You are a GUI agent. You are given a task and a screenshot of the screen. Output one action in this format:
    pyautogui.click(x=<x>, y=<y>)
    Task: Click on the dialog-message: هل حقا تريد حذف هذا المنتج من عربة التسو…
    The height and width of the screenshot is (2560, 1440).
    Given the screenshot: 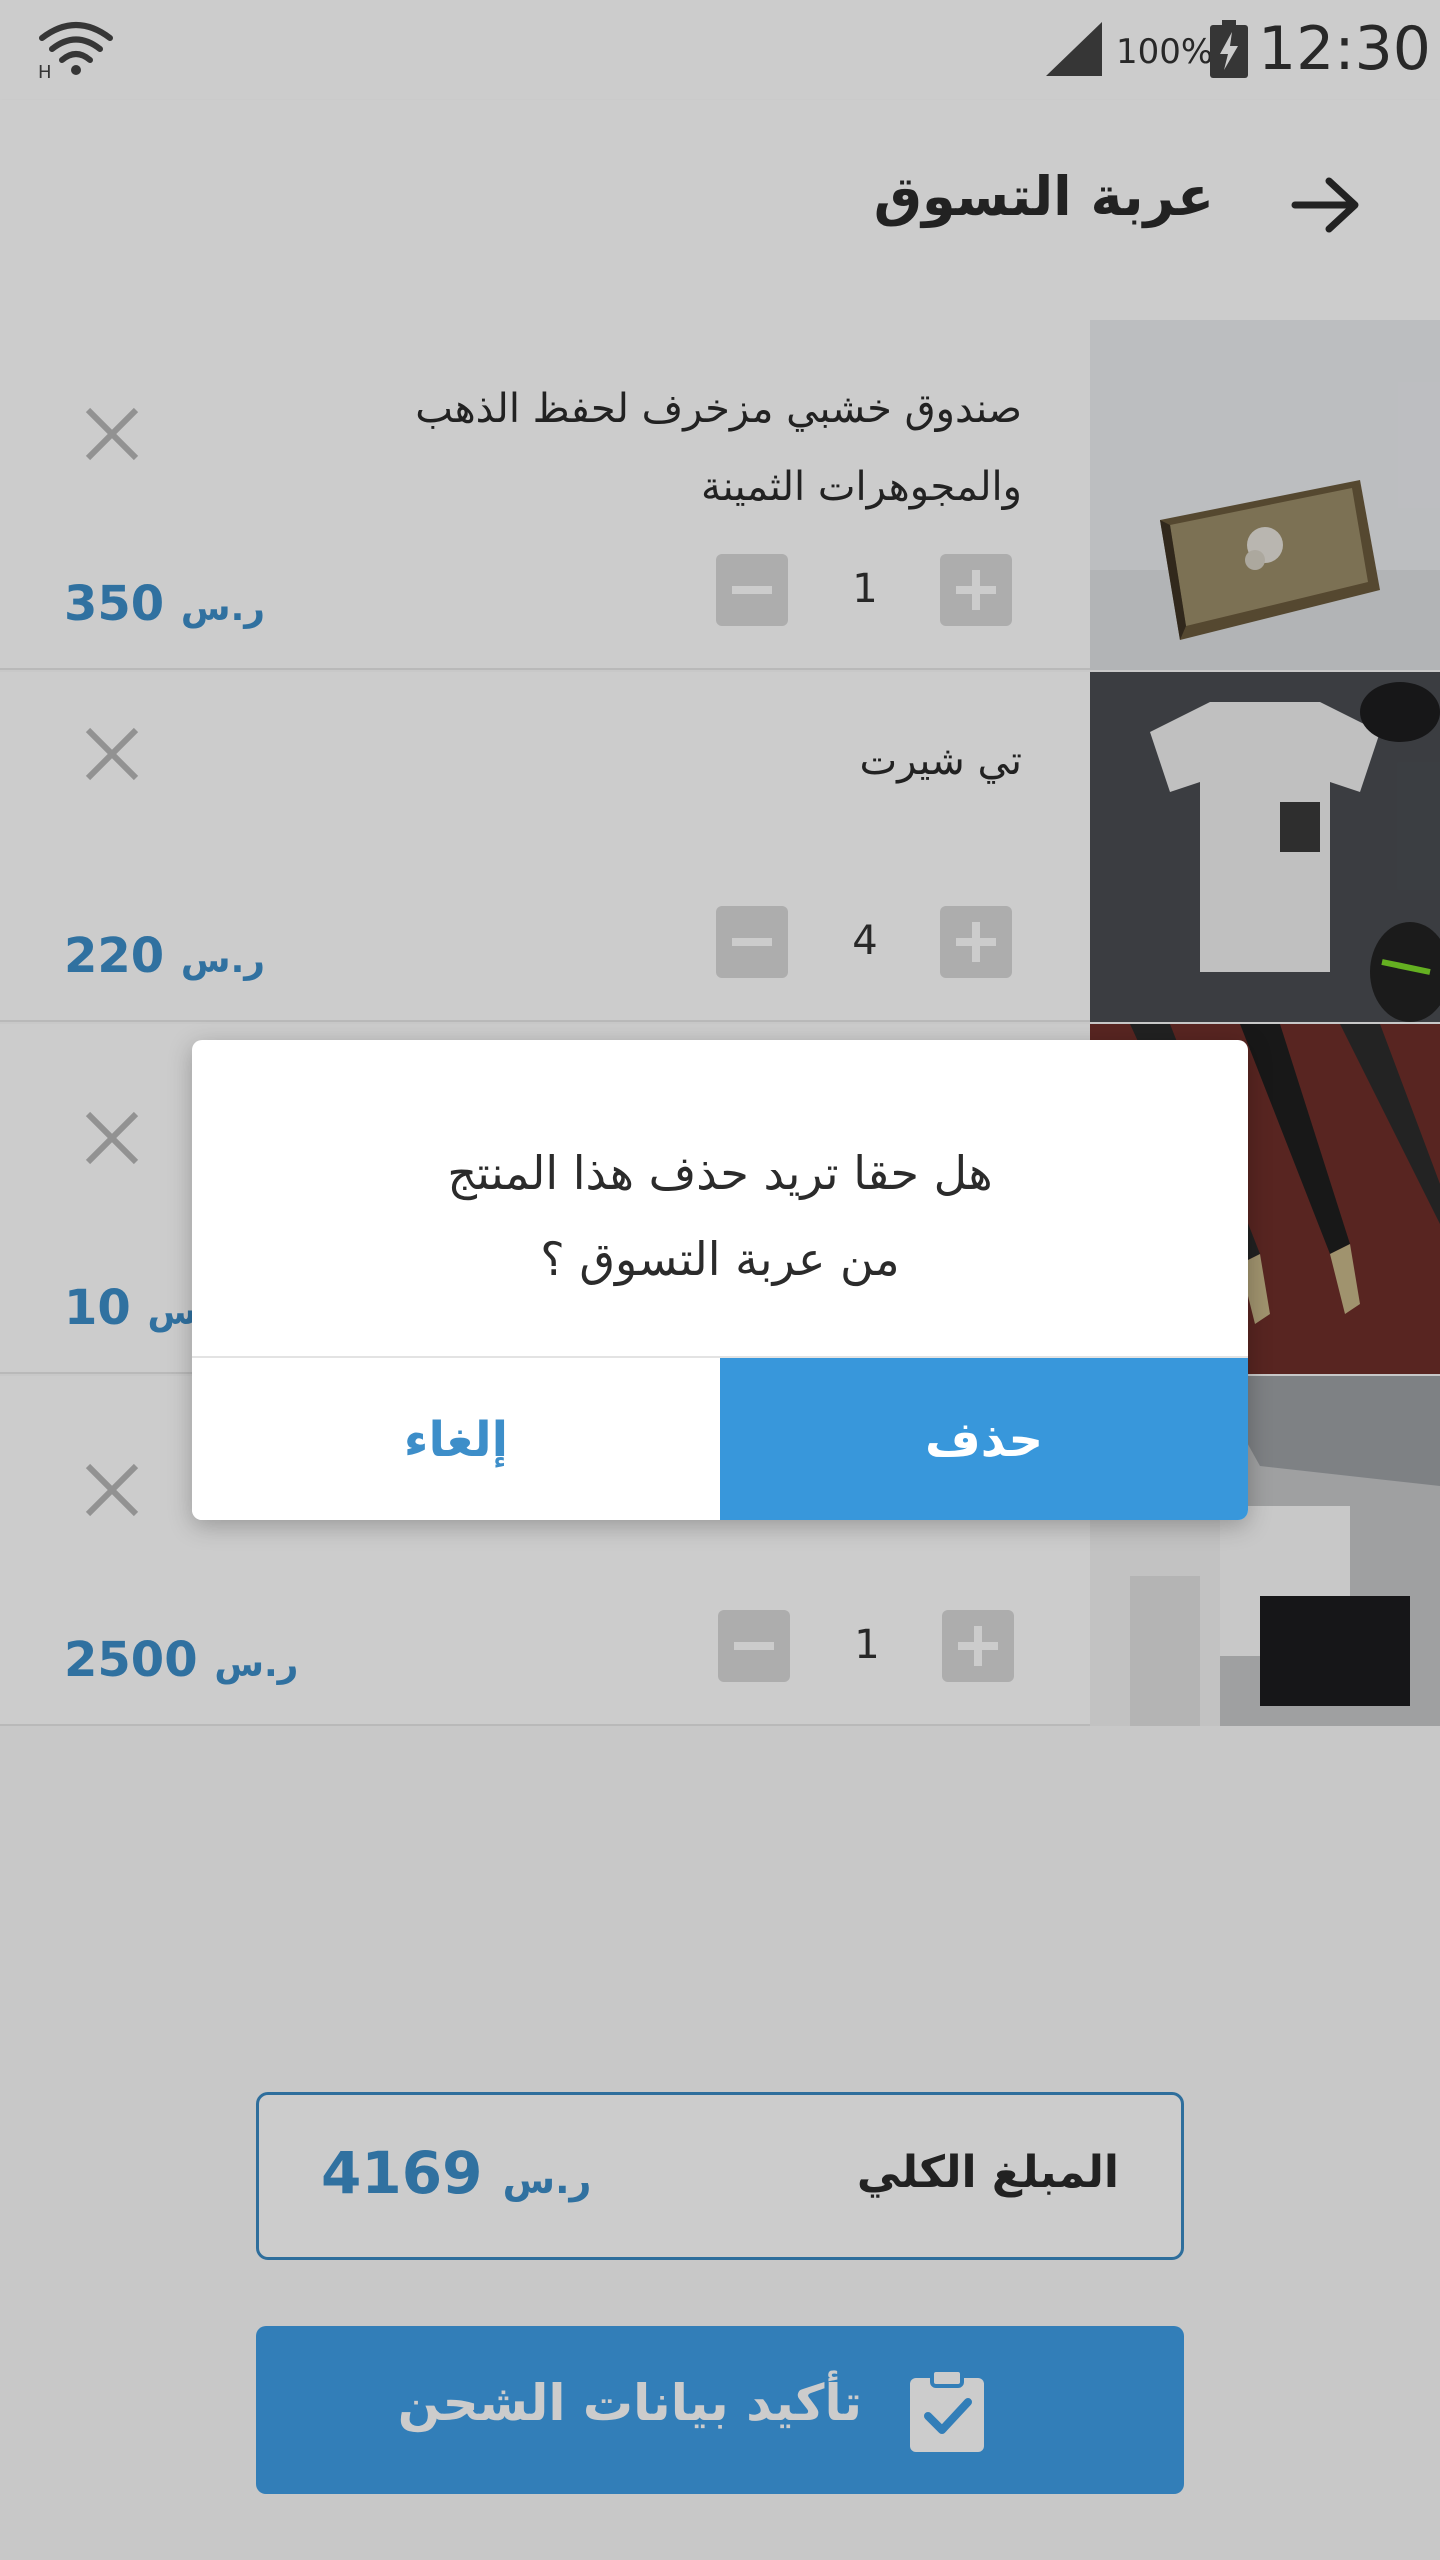 What is the action you would take?
    pyautogui.click(x=720, y=1216)
    